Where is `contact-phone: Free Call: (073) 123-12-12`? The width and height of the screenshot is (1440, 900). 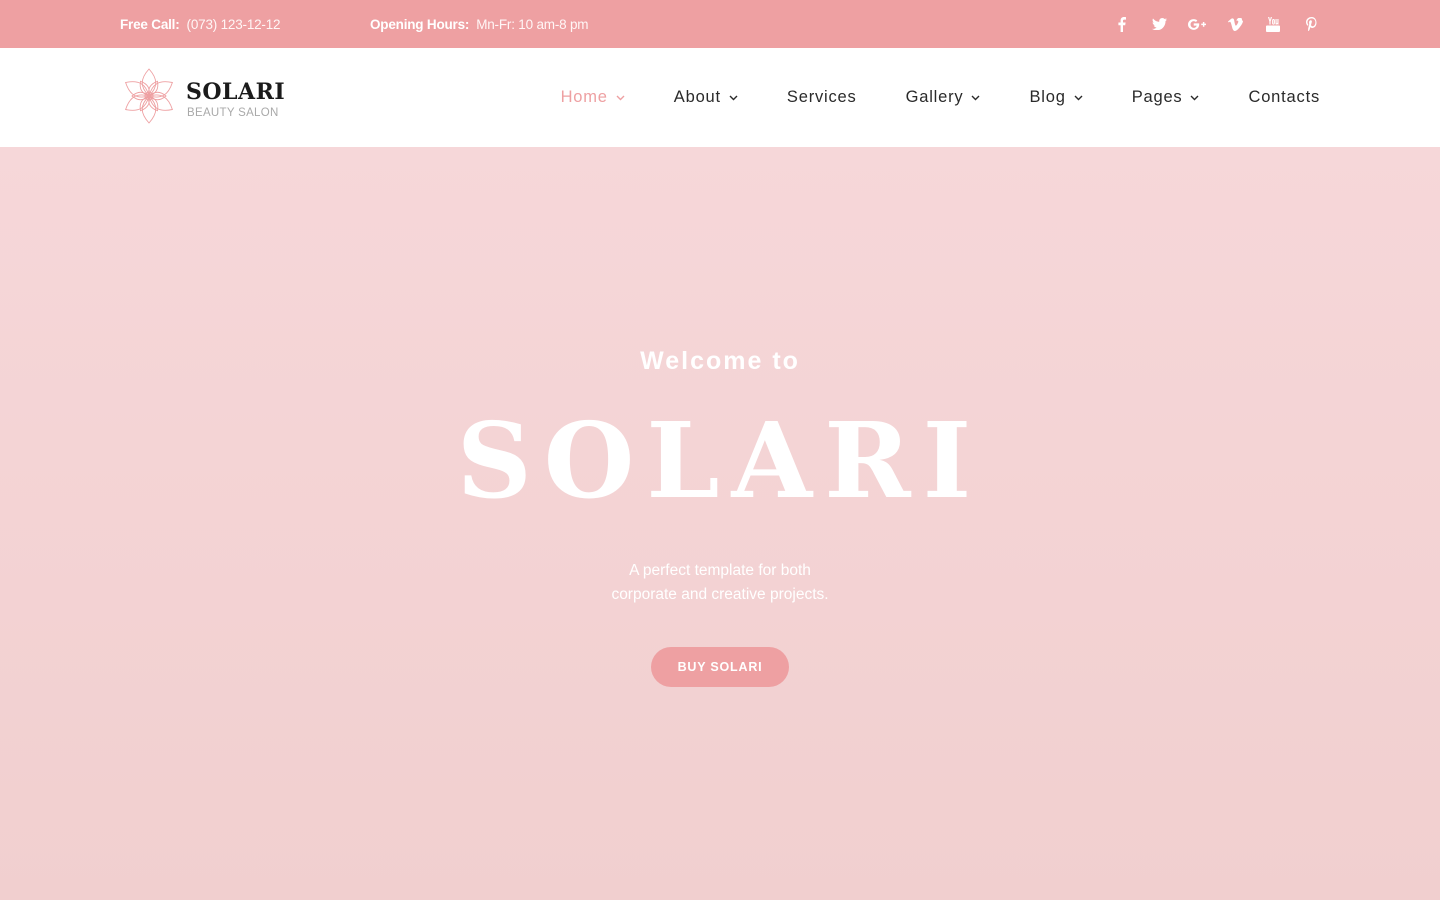 contact-phone: Free Call: (073) 123-12-12 is located at coordinates (200, 24).